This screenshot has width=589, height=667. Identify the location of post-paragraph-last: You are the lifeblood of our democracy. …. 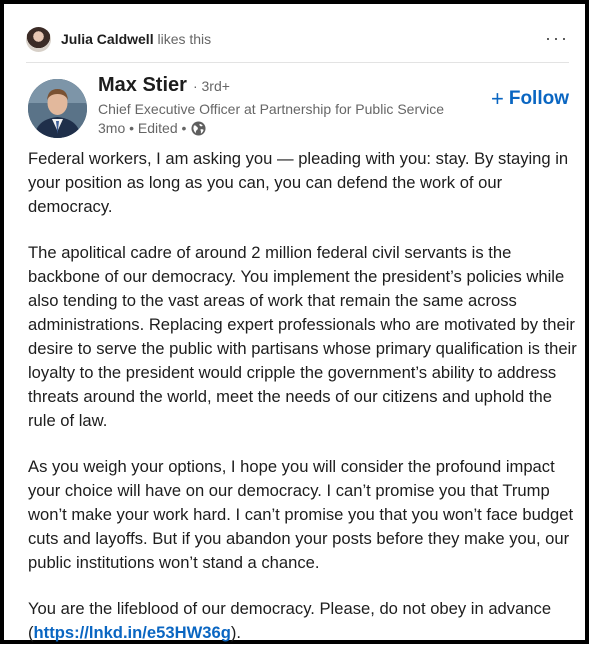
(304, 621).